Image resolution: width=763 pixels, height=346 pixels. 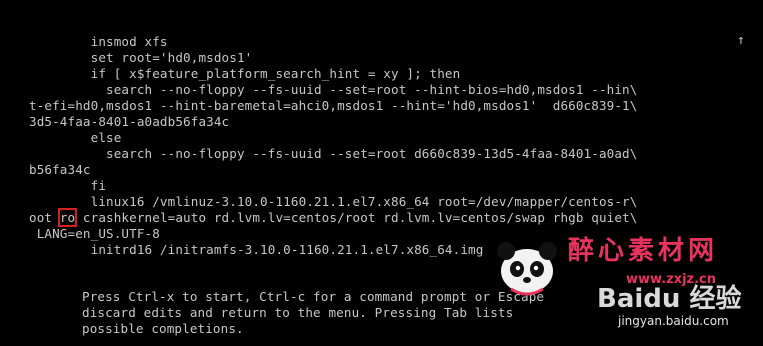 What do you see at coordinates (129, 121) in the screenshot?
I see `editor-line: 3d5-4faa-8401-a0adb56fa34c` at bounding box center [129, 121].